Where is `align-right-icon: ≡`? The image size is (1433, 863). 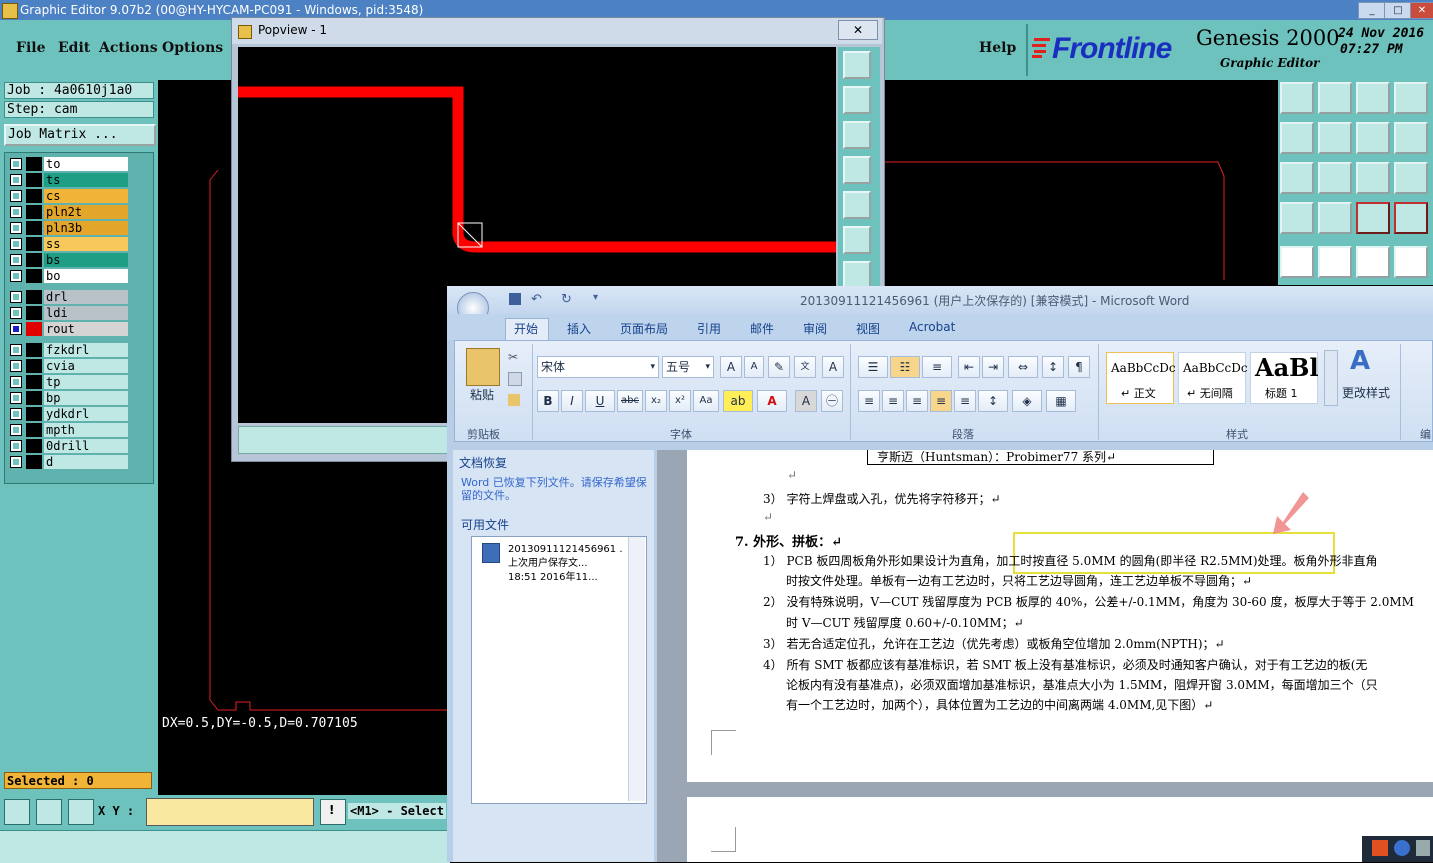 align-right-icon: ≡ is located at coordinates (917, 401).